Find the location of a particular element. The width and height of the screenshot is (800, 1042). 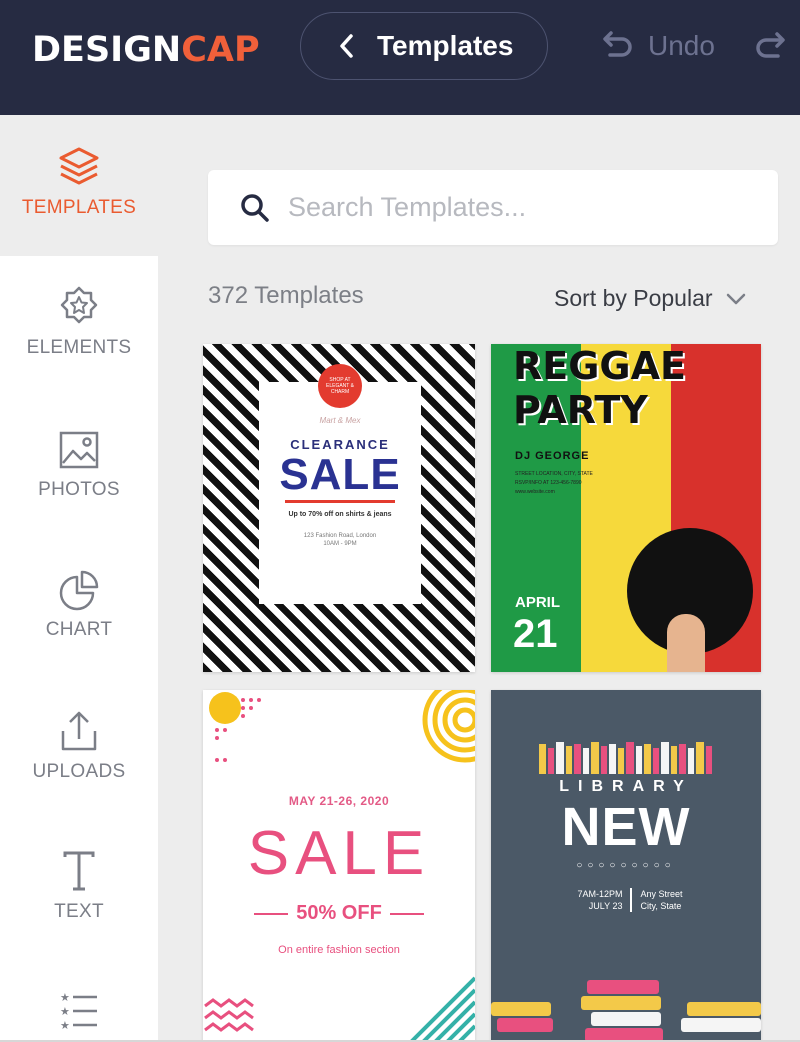

star-badge-icon is located at coordinates (79, 305).